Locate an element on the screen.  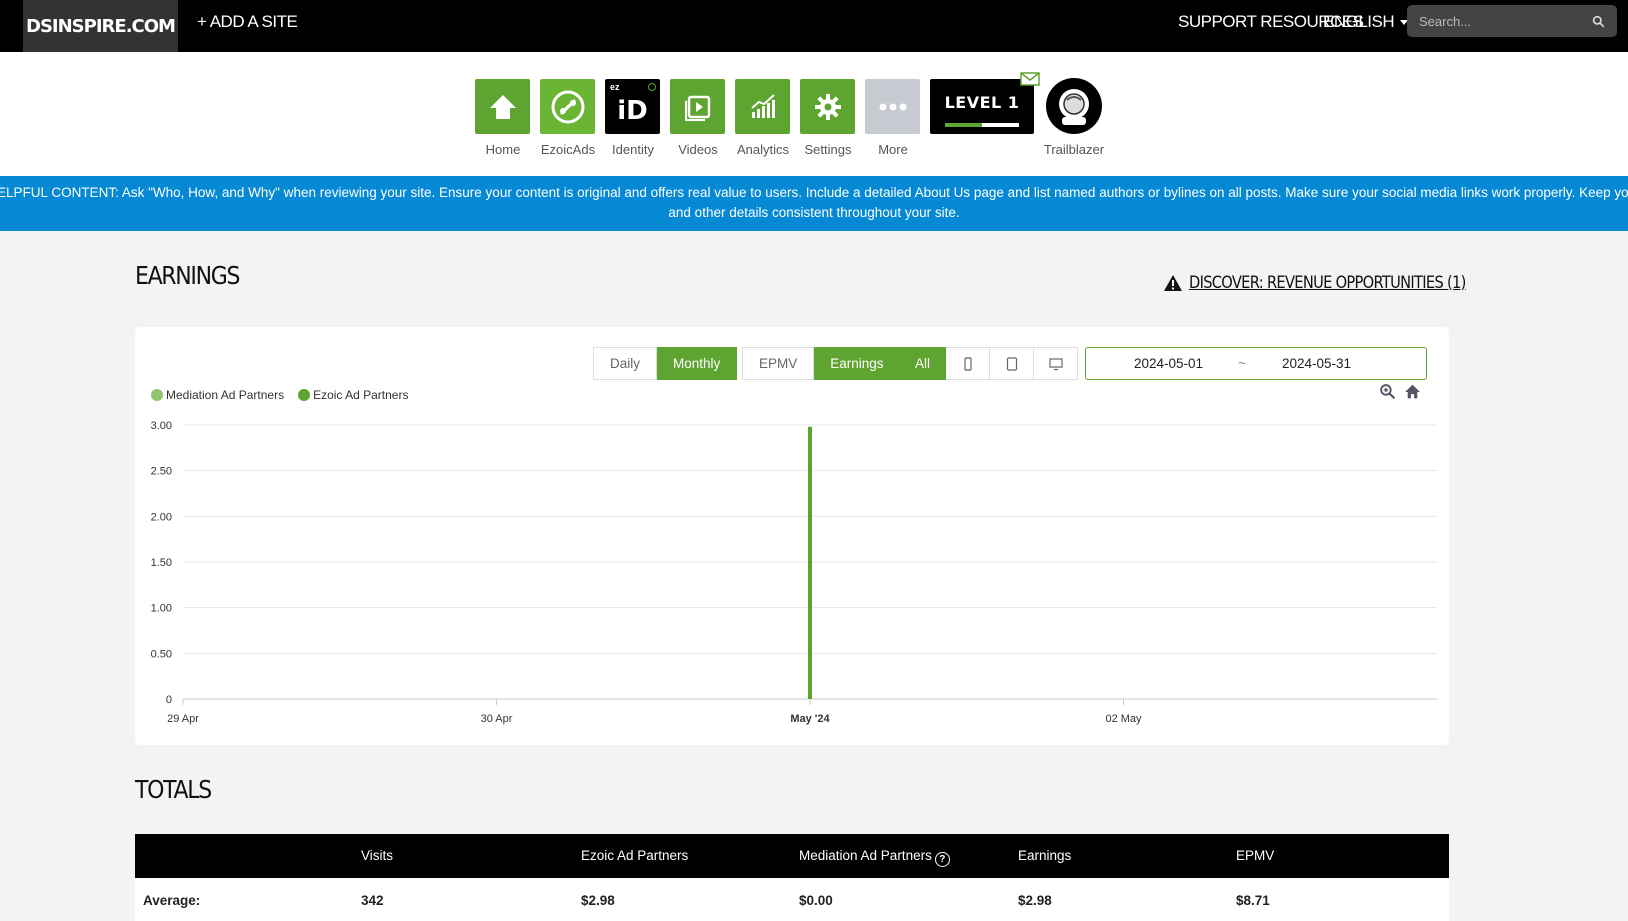
home-icon is located at coordinates (502, 106).